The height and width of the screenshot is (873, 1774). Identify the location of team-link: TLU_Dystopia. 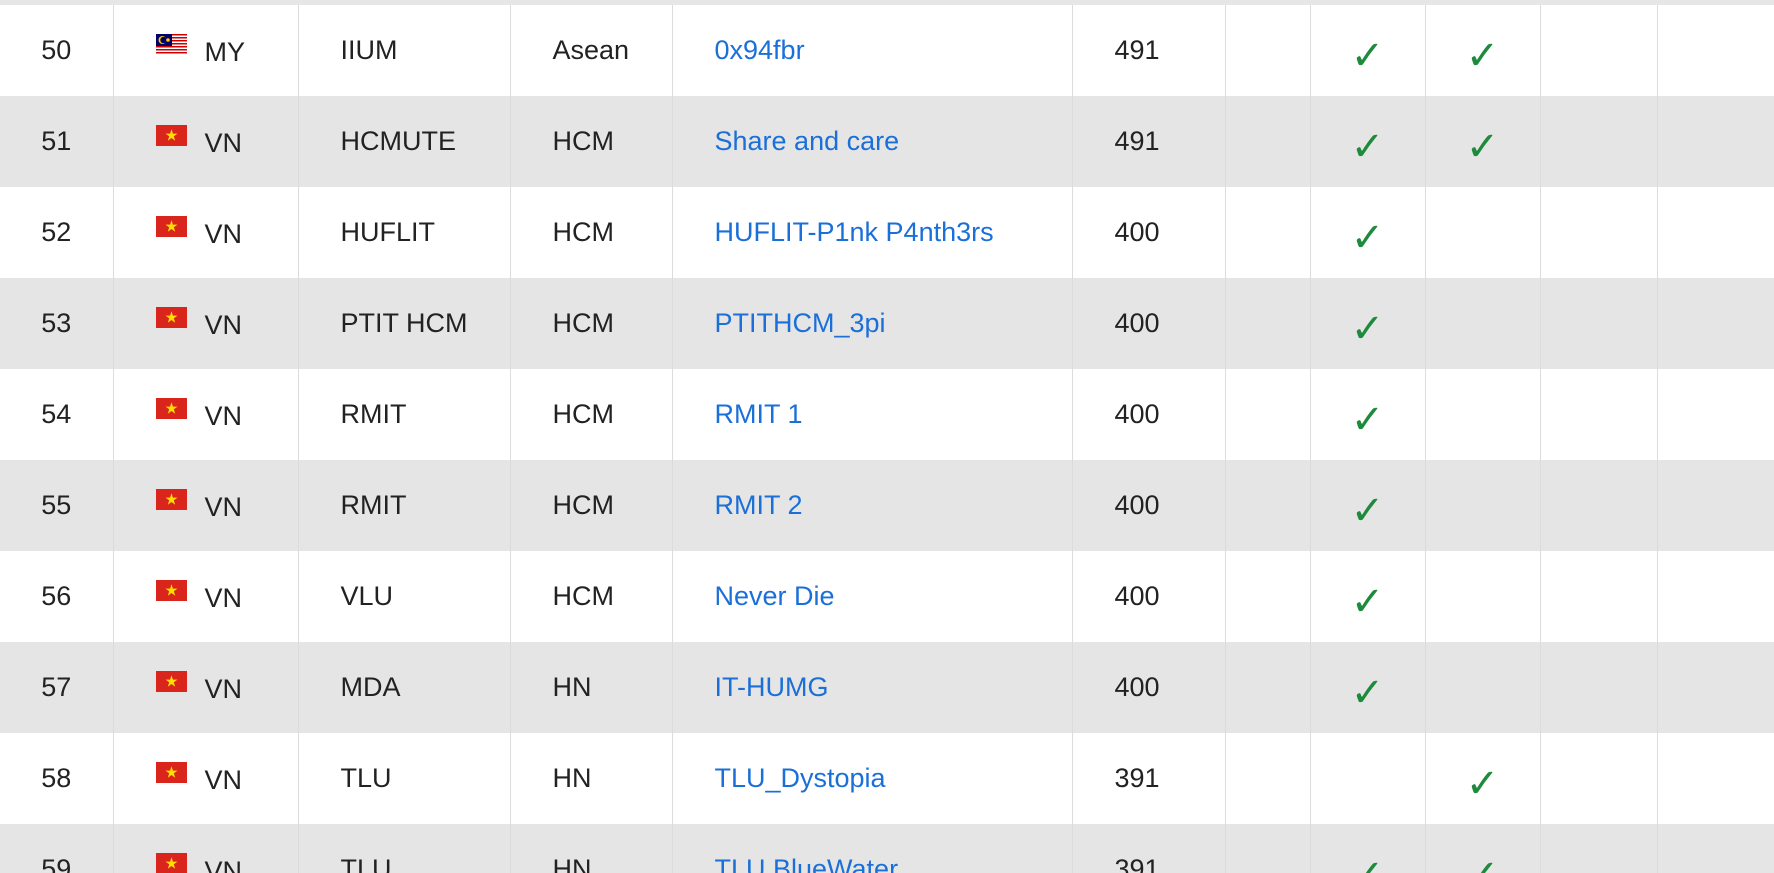
(800, 778).